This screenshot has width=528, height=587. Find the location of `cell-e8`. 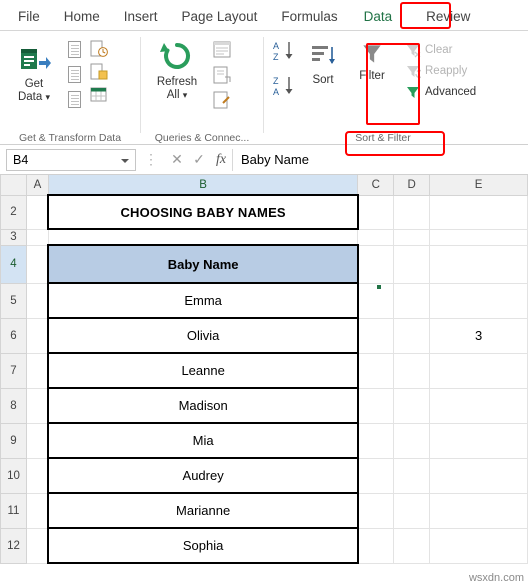

cell-e8 is located at coordinates (478, 405).